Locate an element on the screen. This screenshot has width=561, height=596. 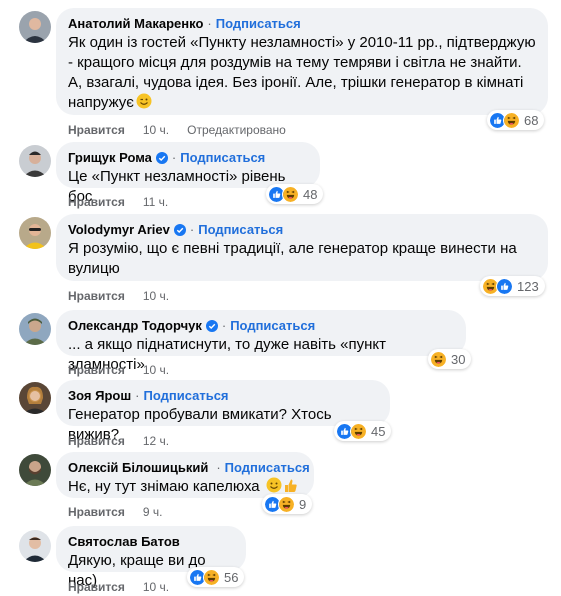
comment-author: Святослав Батов is located at coordinates (124, 541).